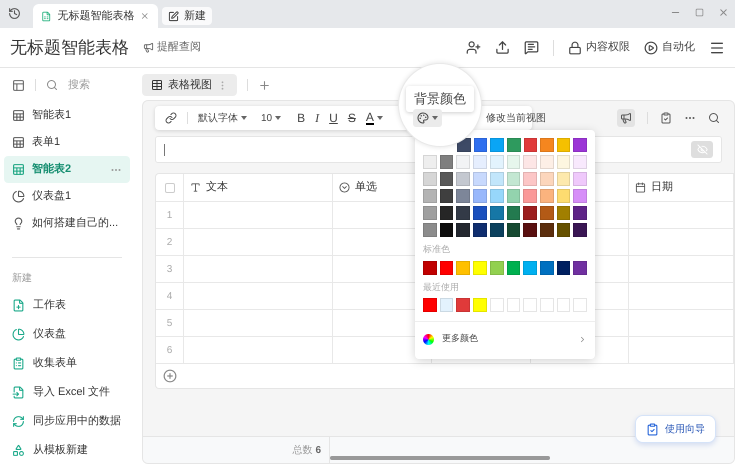 This screenshot has height=470, width=735. I want to click on share-icon, so click(502, 47).